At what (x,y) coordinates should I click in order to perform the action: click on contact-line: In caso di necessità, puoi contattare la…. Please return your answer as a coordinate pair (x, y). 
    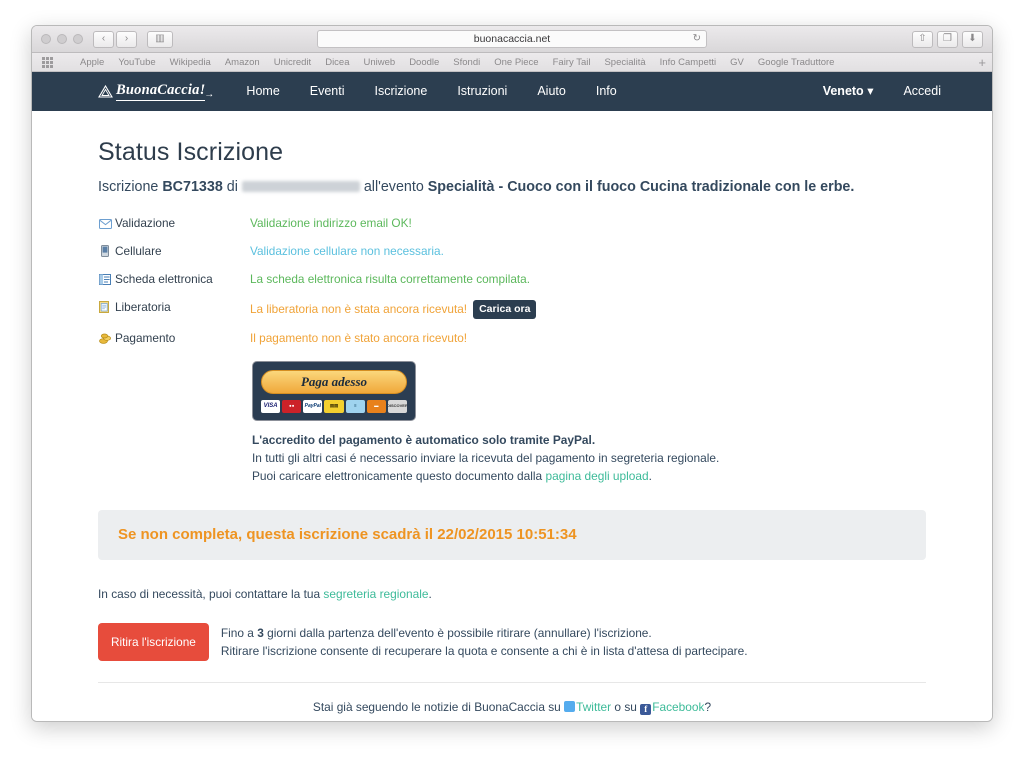
    Looking at the image, I should click on (512, 594).